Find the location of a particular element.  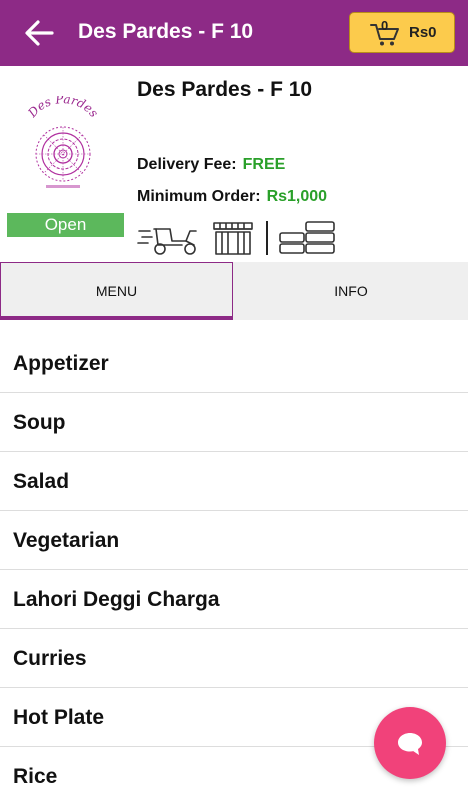

delivery-fee-value: FREE is located at coordinates (264, 164).